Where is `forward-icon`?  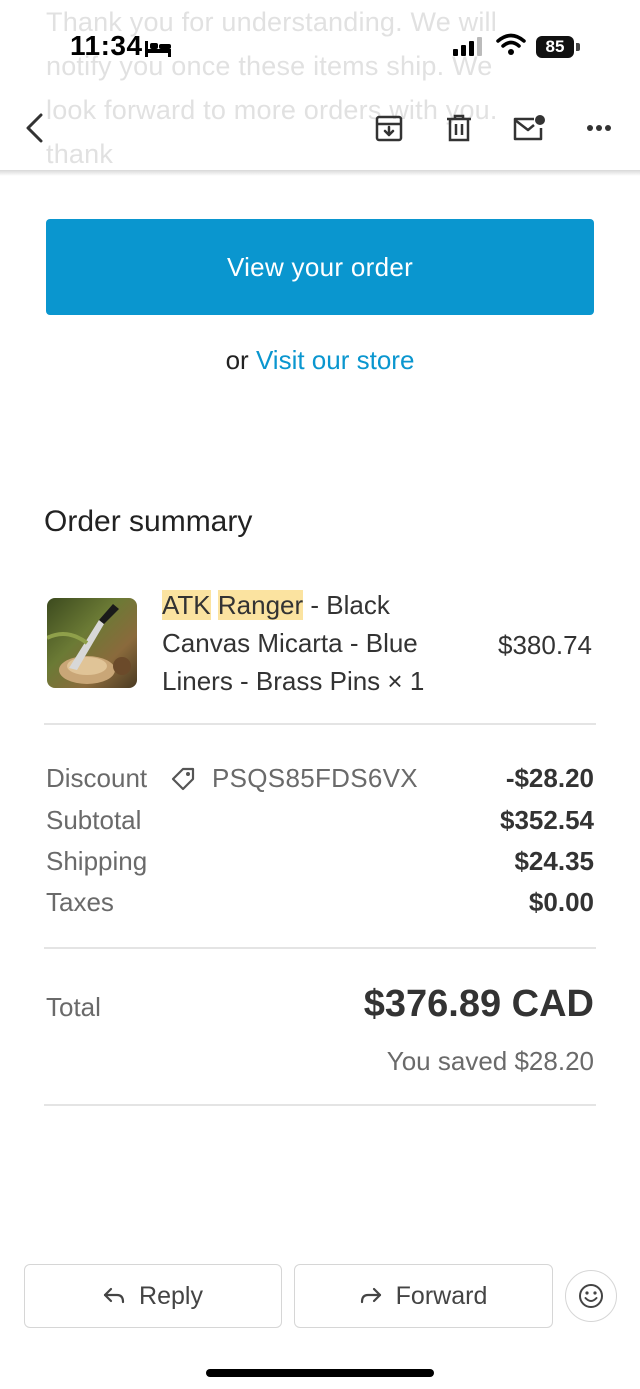 forward-icon is located at coordinates (370, 1295).